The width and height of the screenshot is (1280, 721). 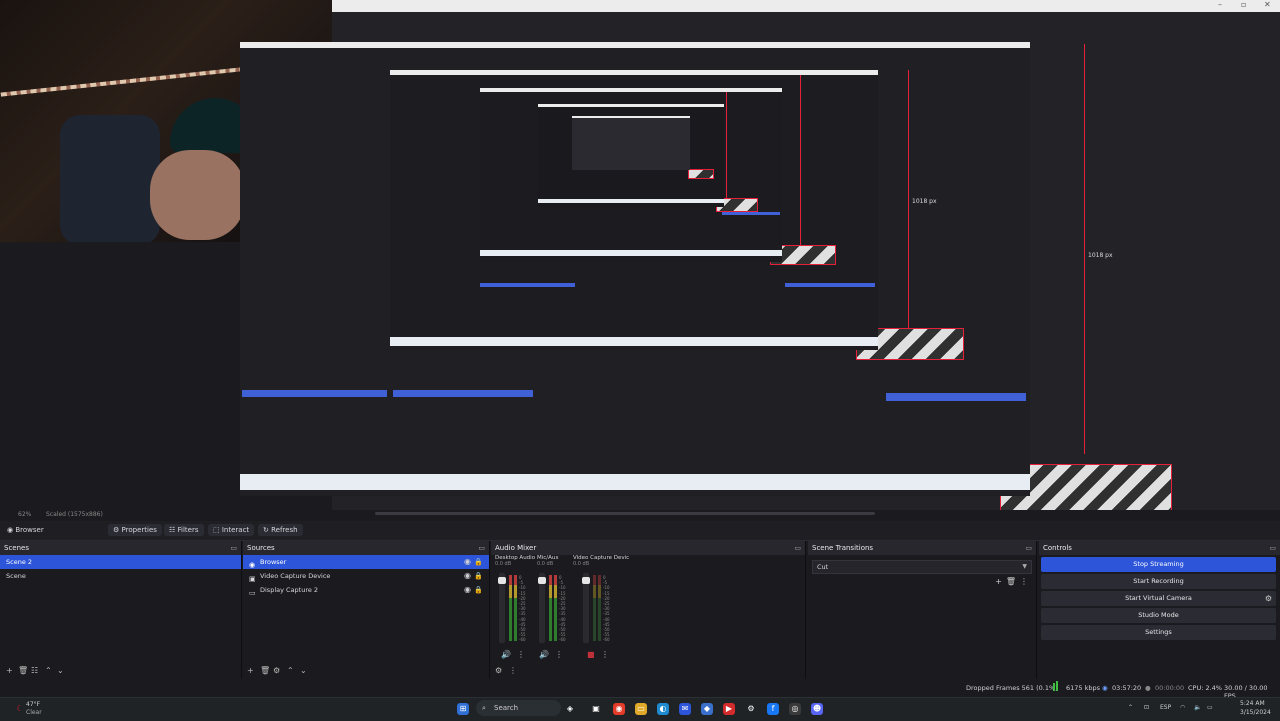 I want to click on properties-label: Properties, so click(x=139, y=530).